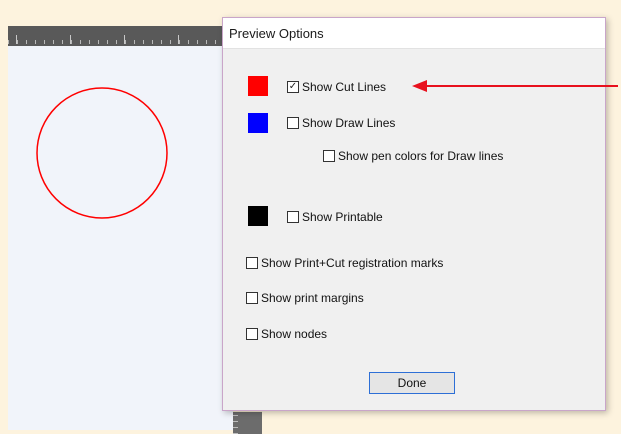 This screenshot has width=621, height=434. Describe the element at coordinates (312, 298) in the screenshot. I see `show-print-margins-label: Show print margins` at that location.